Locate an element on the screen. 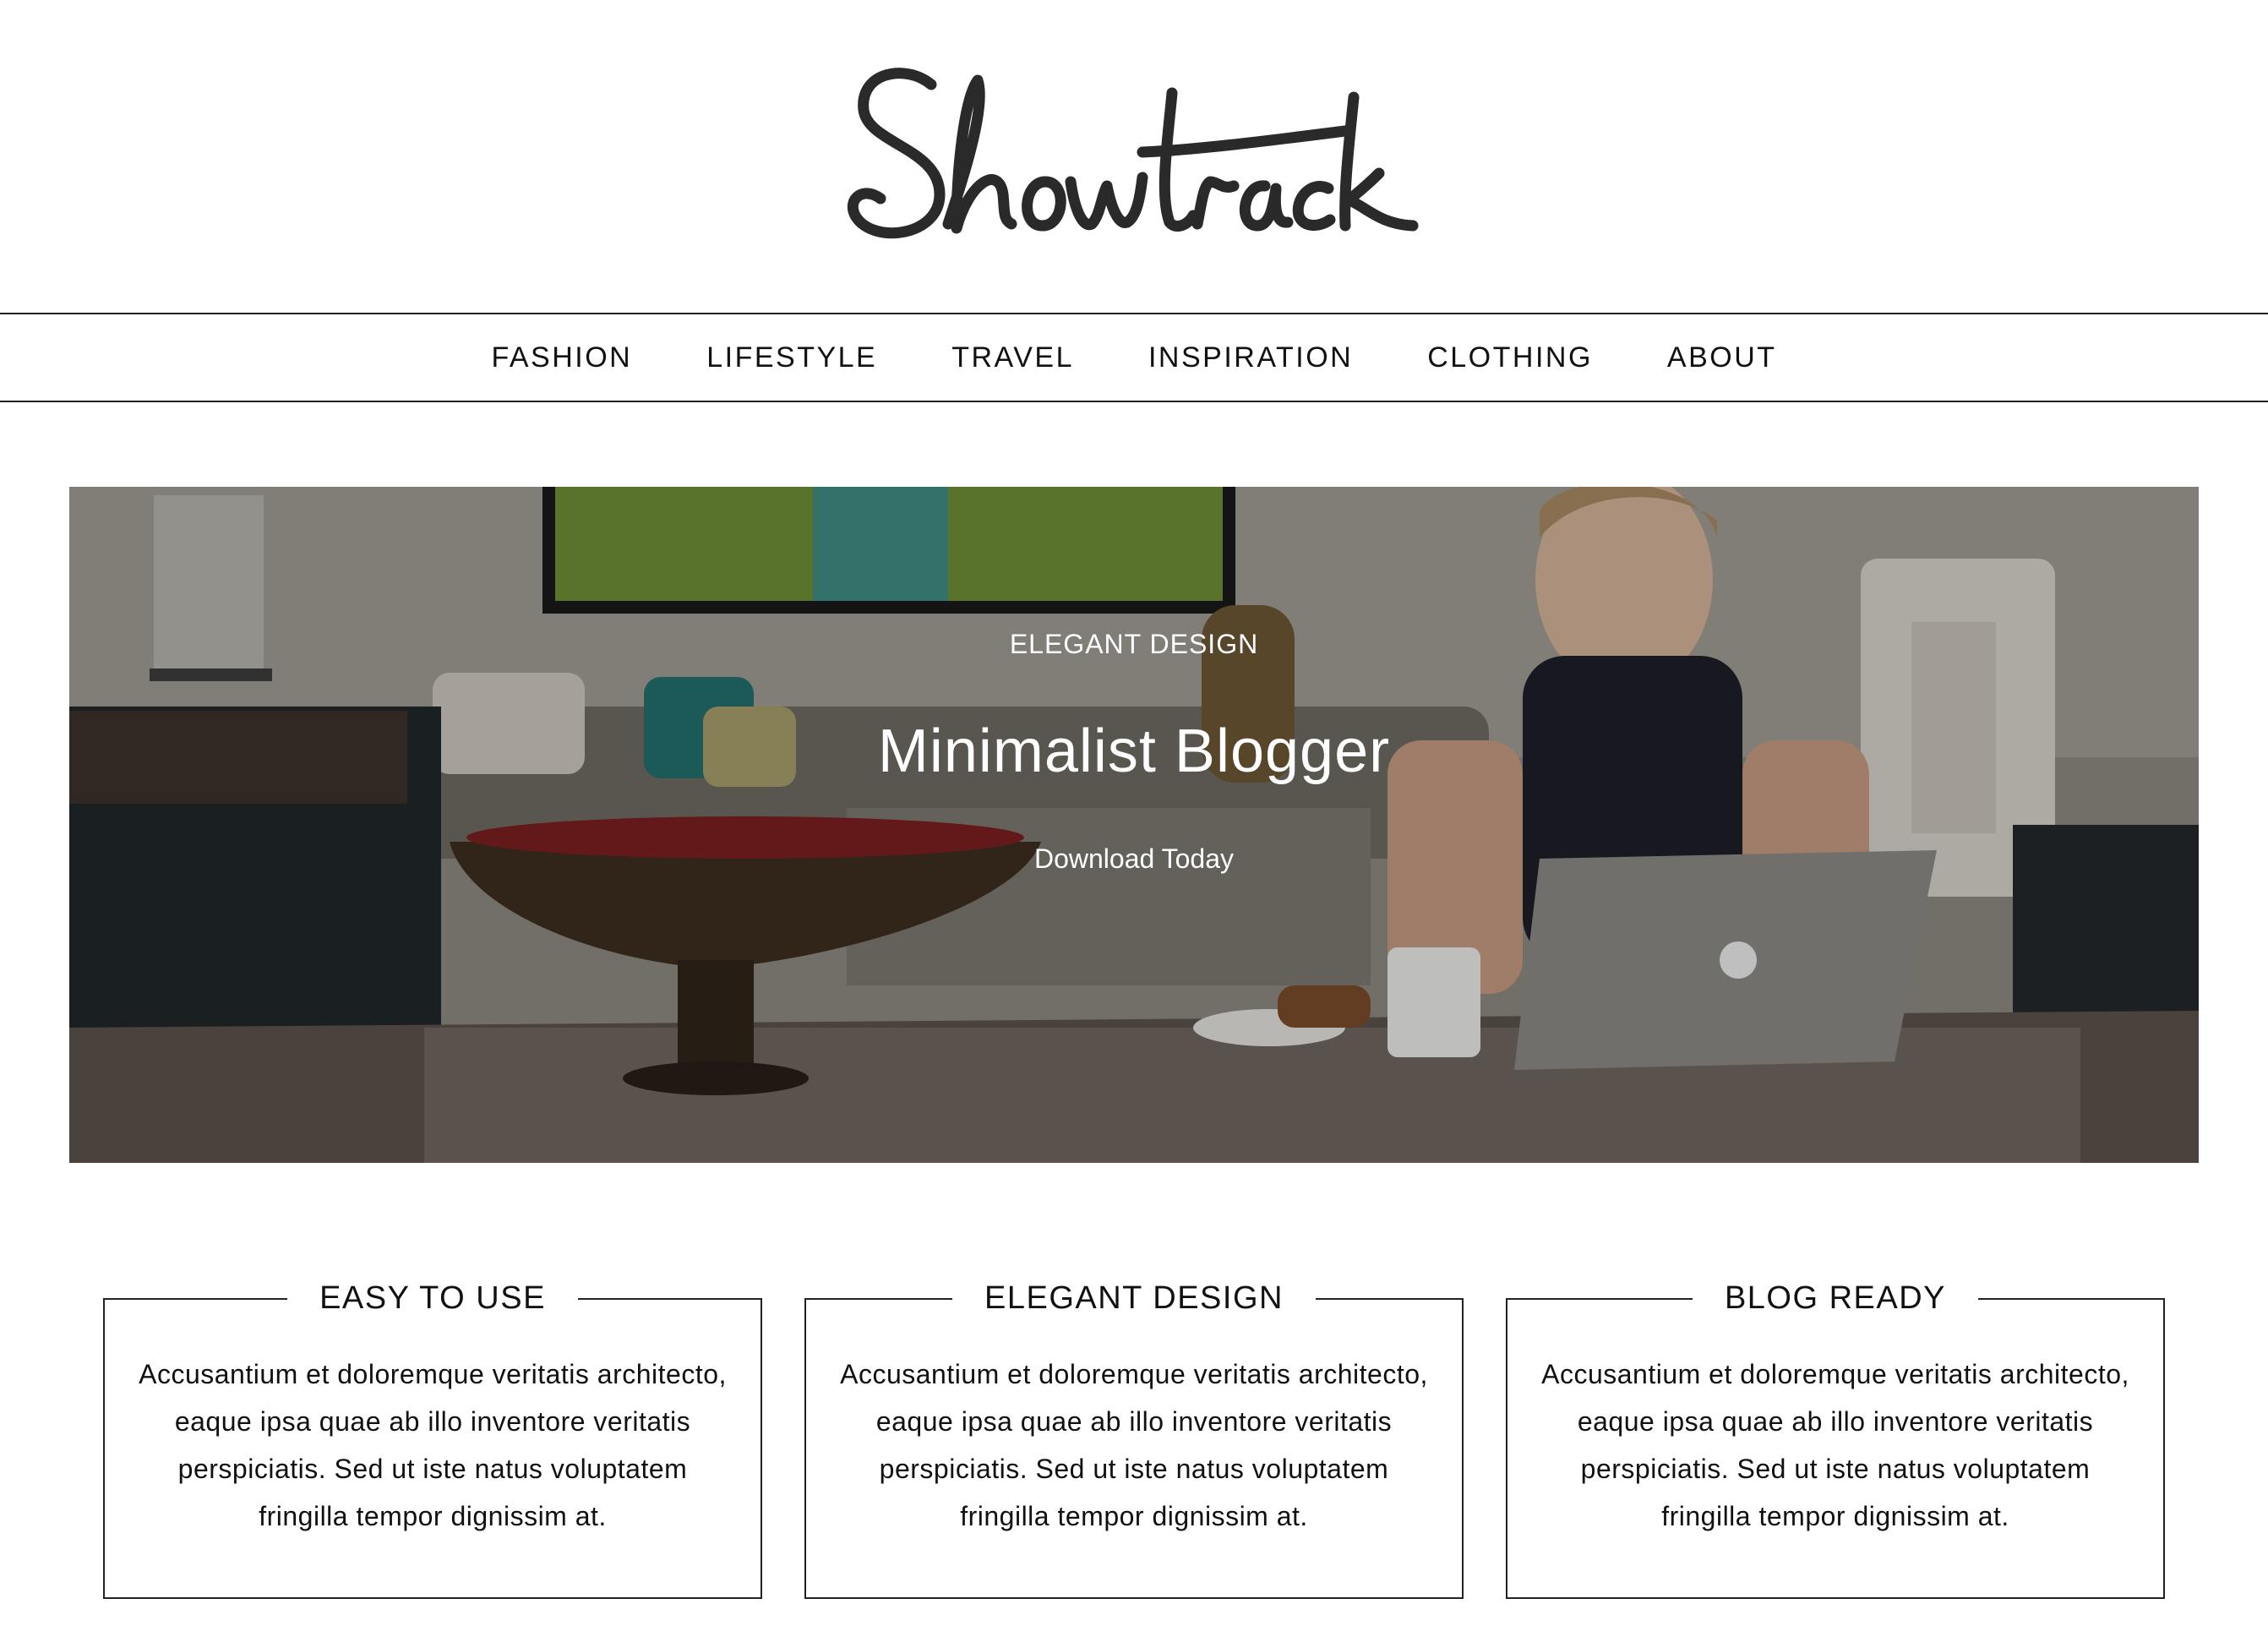 Image resolution: width=2268 pixels, height=1626 pixels. logo-script-icon is located at coordinates (1133, 153).